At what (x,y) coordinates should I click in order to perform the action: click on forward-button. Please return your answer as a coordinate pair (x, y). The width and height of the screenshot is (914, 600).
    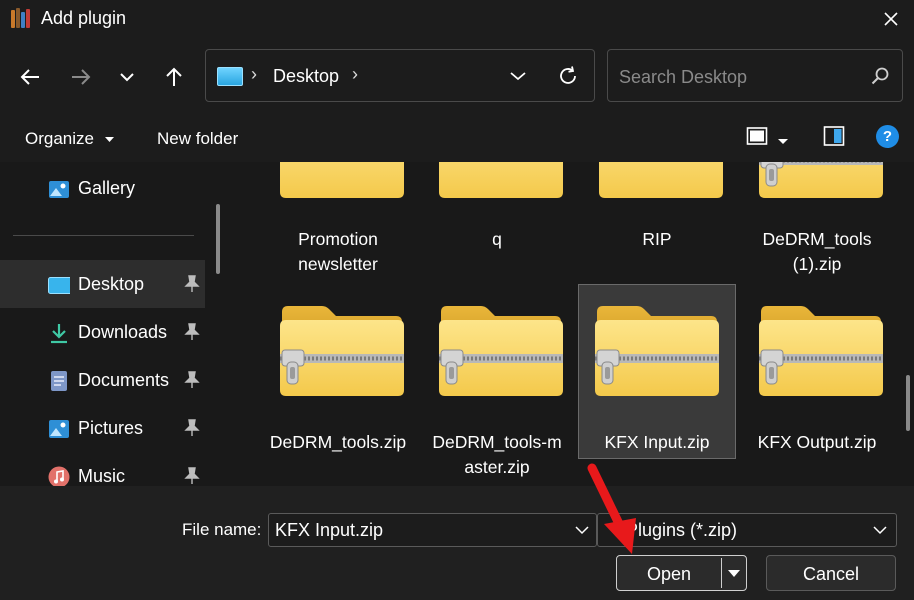
    Looking at the image, I should click on (81, 77).